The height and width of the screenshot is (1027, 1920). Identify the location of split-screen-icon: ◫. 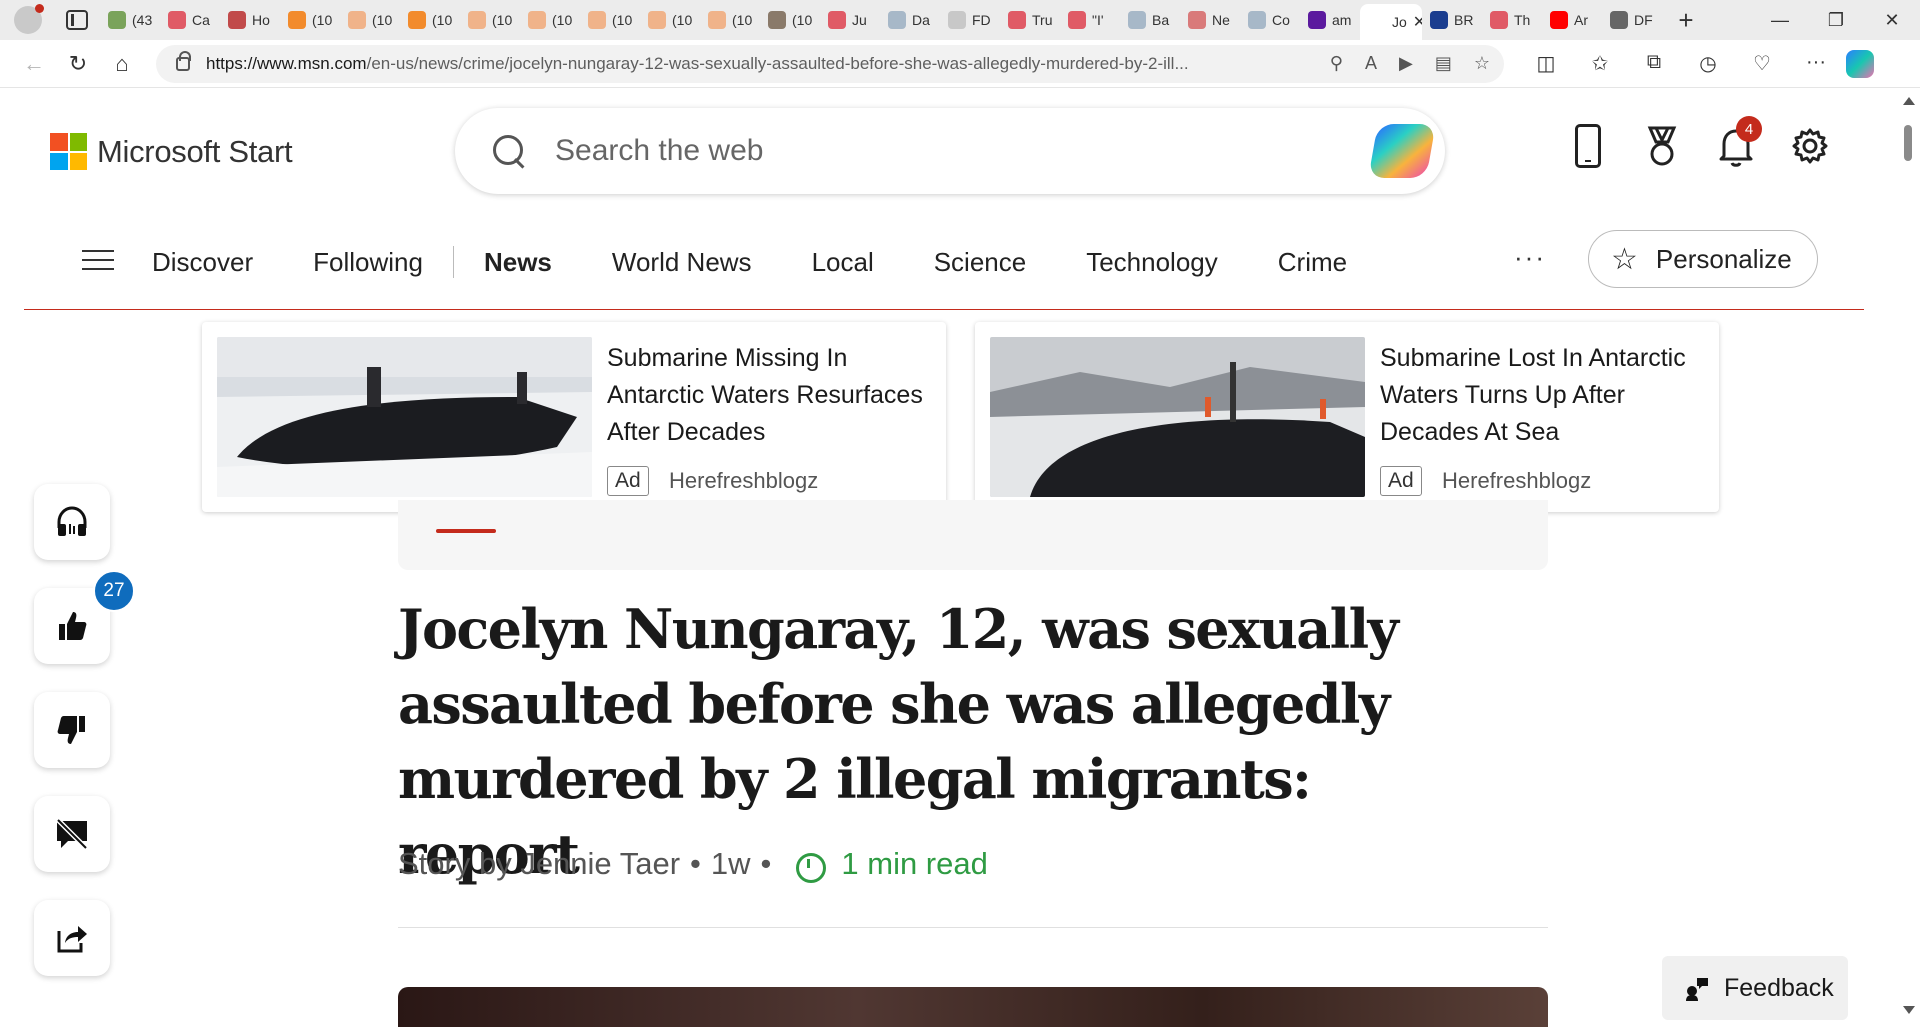
(1546, 63).